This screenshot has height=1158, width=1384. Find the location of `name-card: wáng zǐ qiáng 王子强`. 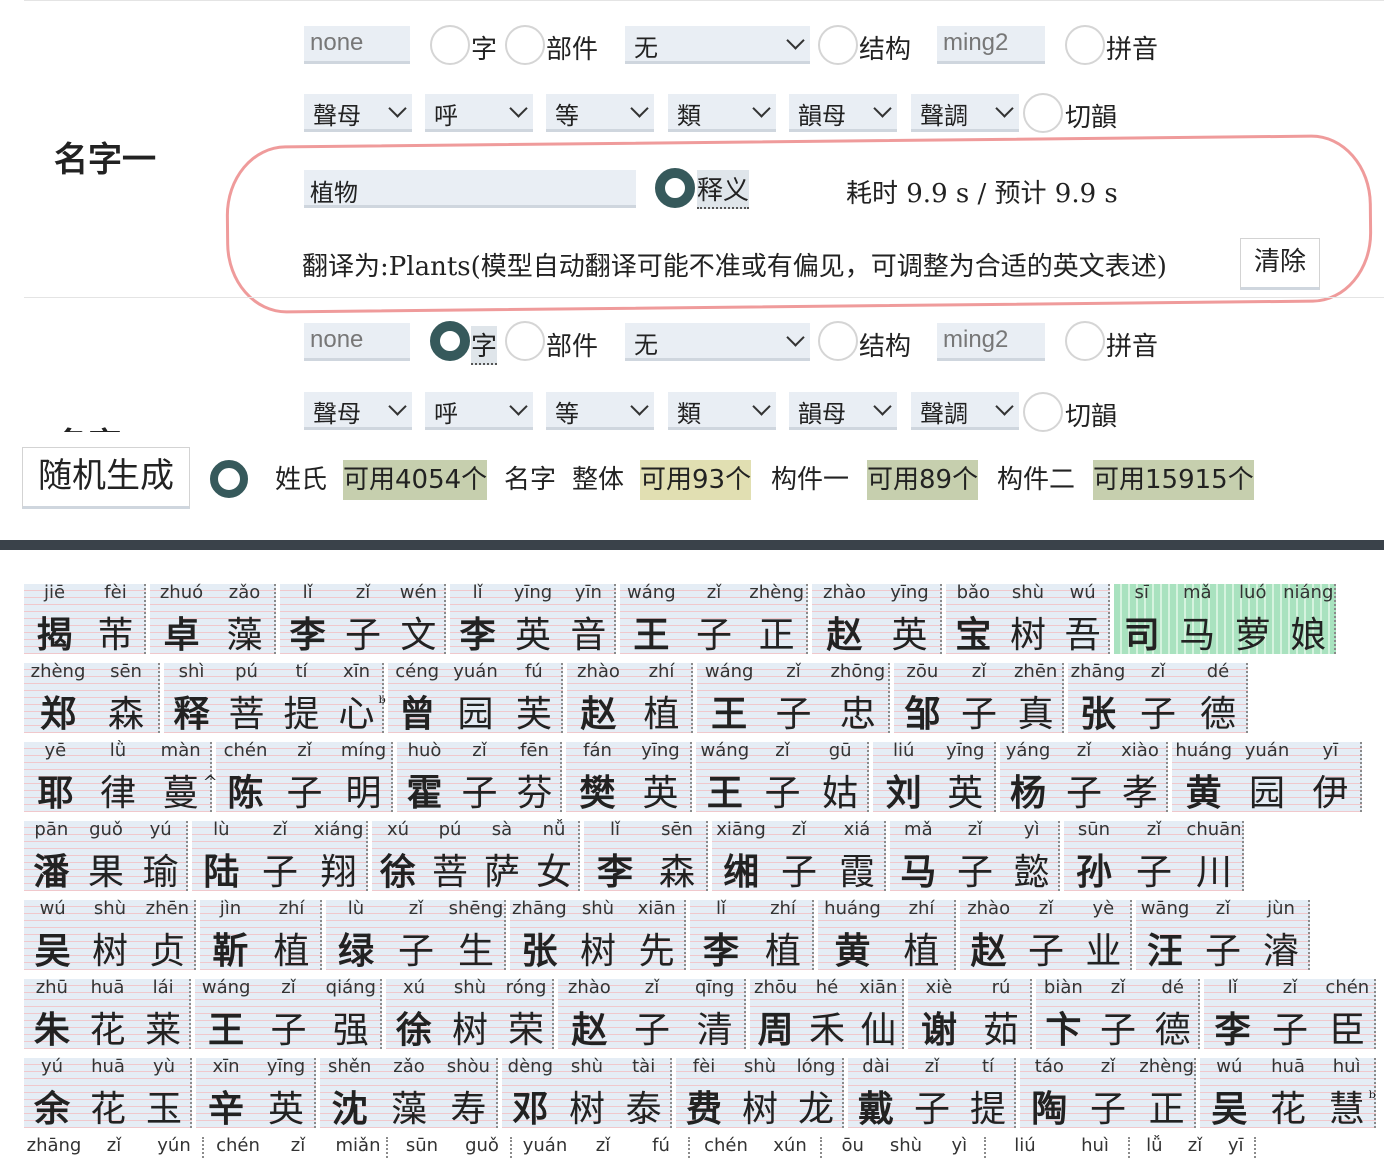

name-card: wáng zǐ qiáng 王子强 is located at coordinates (288, 1014).